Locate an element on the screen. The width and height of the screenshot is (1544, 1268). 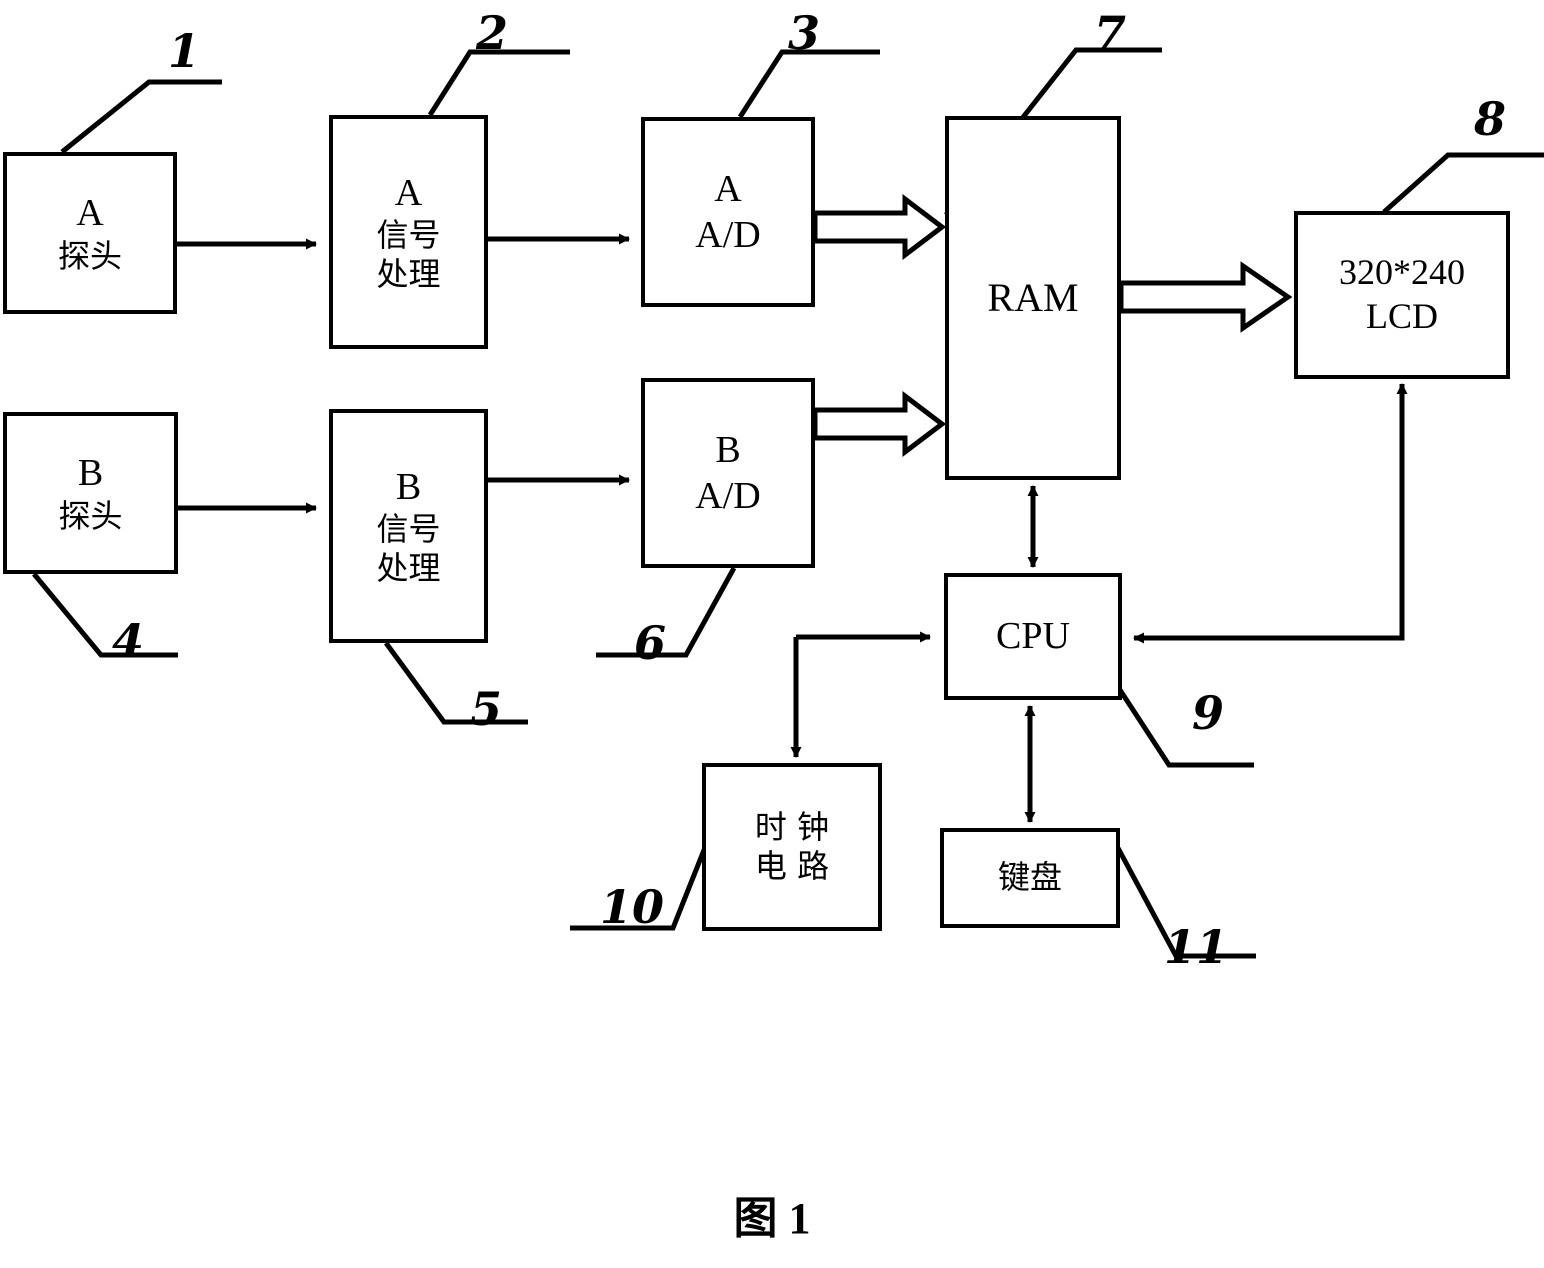
ram-label: RAM is located at coordinates (1033, 297).